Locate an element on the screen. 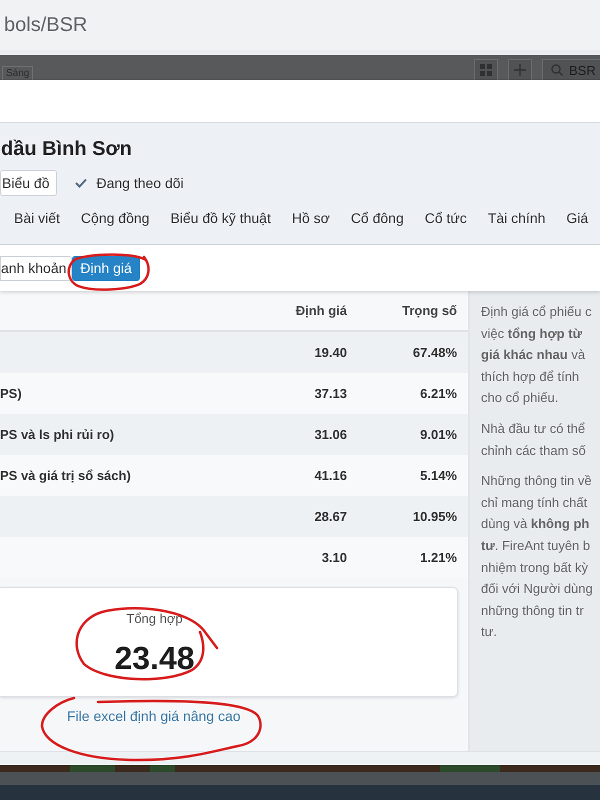  value-cell-text: 3.10 is located at coordinates (333, 557).